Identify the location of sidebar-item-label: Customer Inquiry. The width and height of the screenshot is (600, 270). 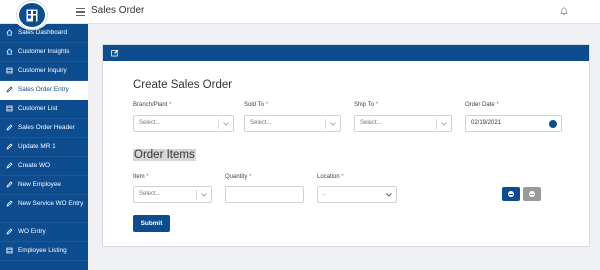
(42, 70).